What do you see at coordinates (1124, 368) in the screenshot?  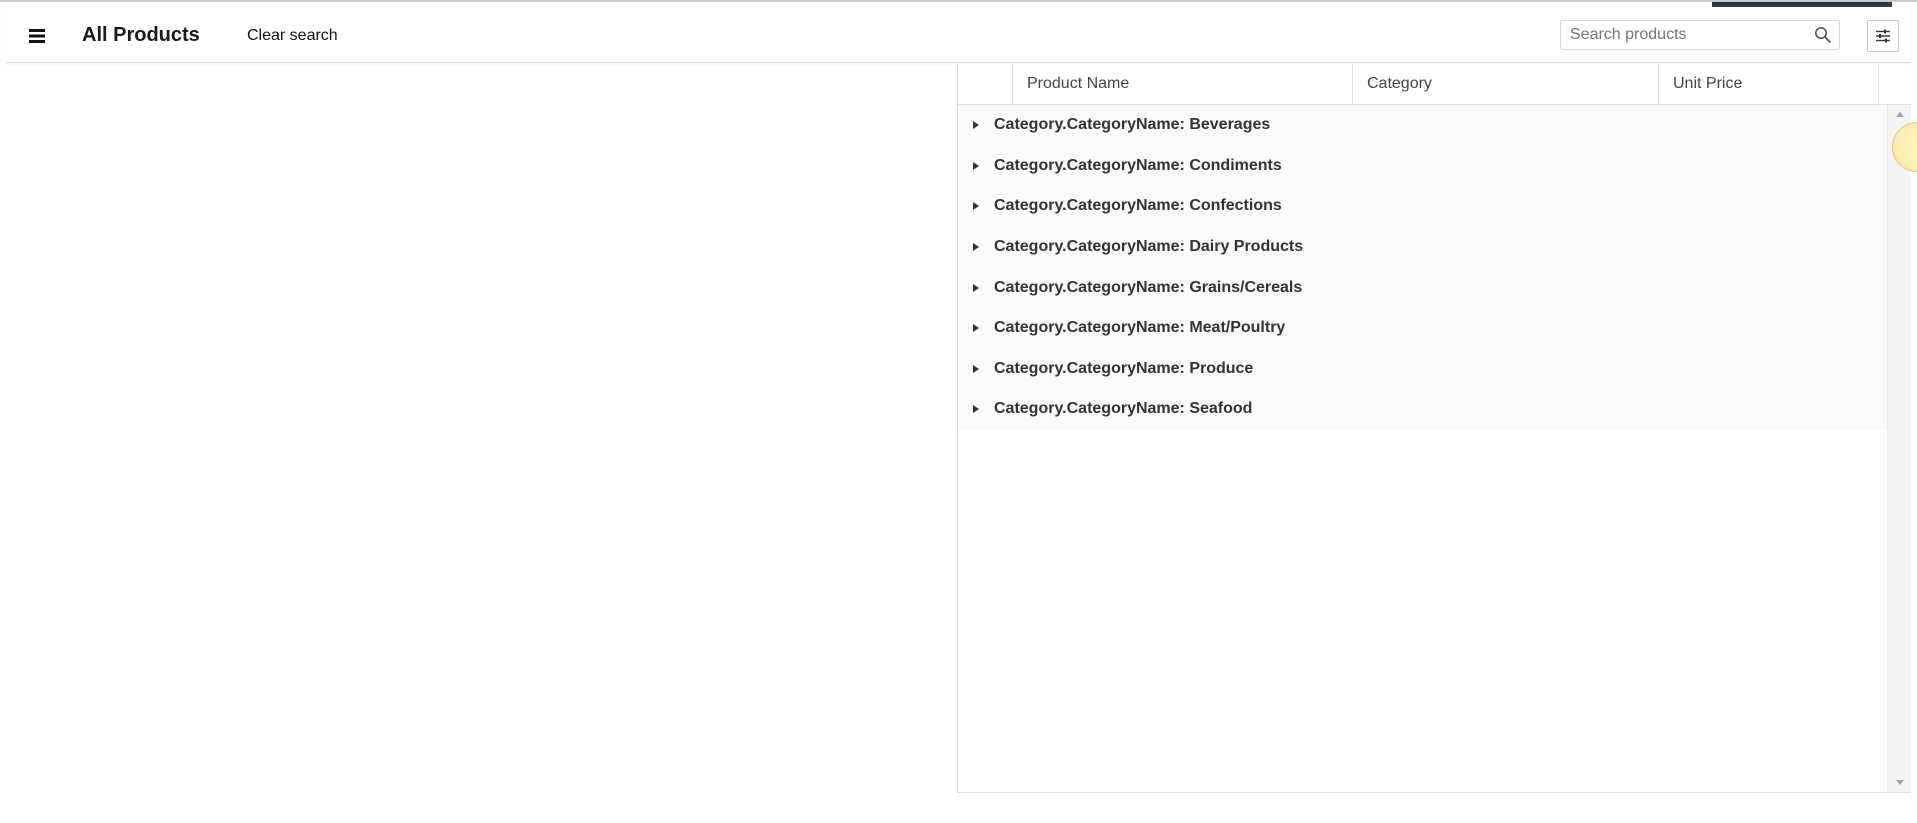 I see `group-label: Category.CategoryName: Produce` at bounding box center [1124, 368].